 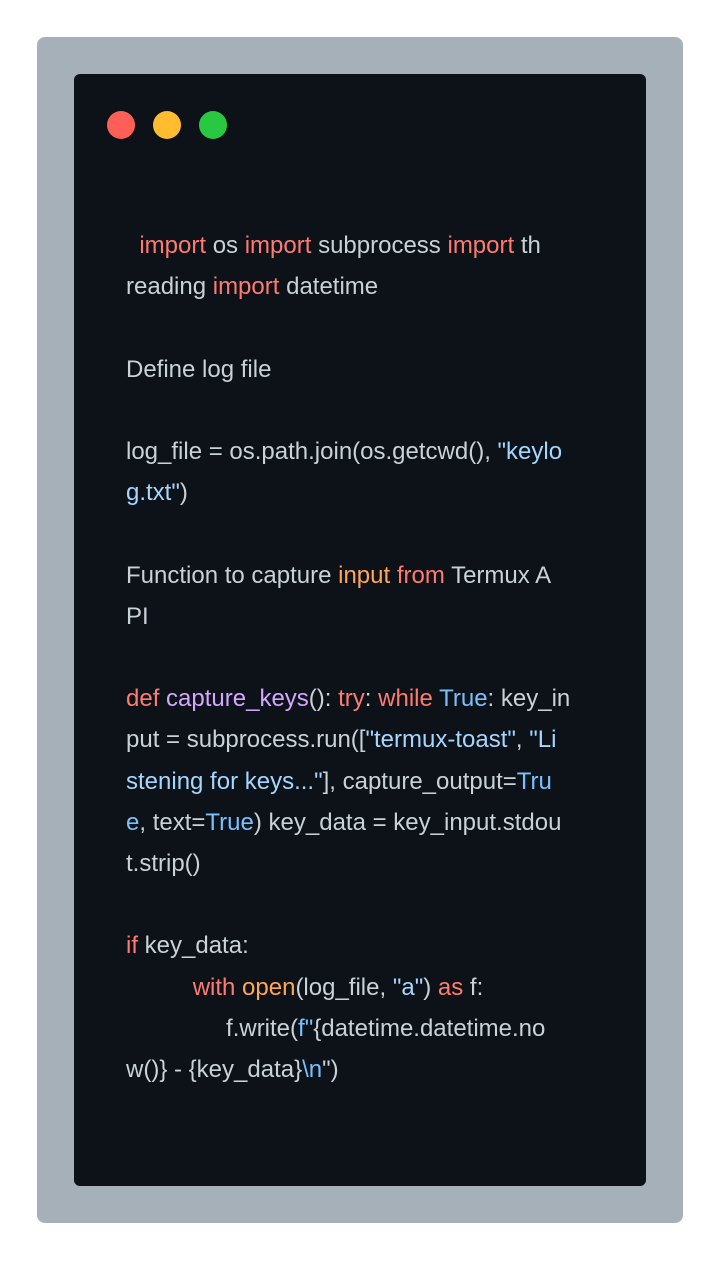 What do you see at coordinates (224, 781) in the screenshot?
I see `code-token: stening for keys..."` at bounding box center [224, 781].